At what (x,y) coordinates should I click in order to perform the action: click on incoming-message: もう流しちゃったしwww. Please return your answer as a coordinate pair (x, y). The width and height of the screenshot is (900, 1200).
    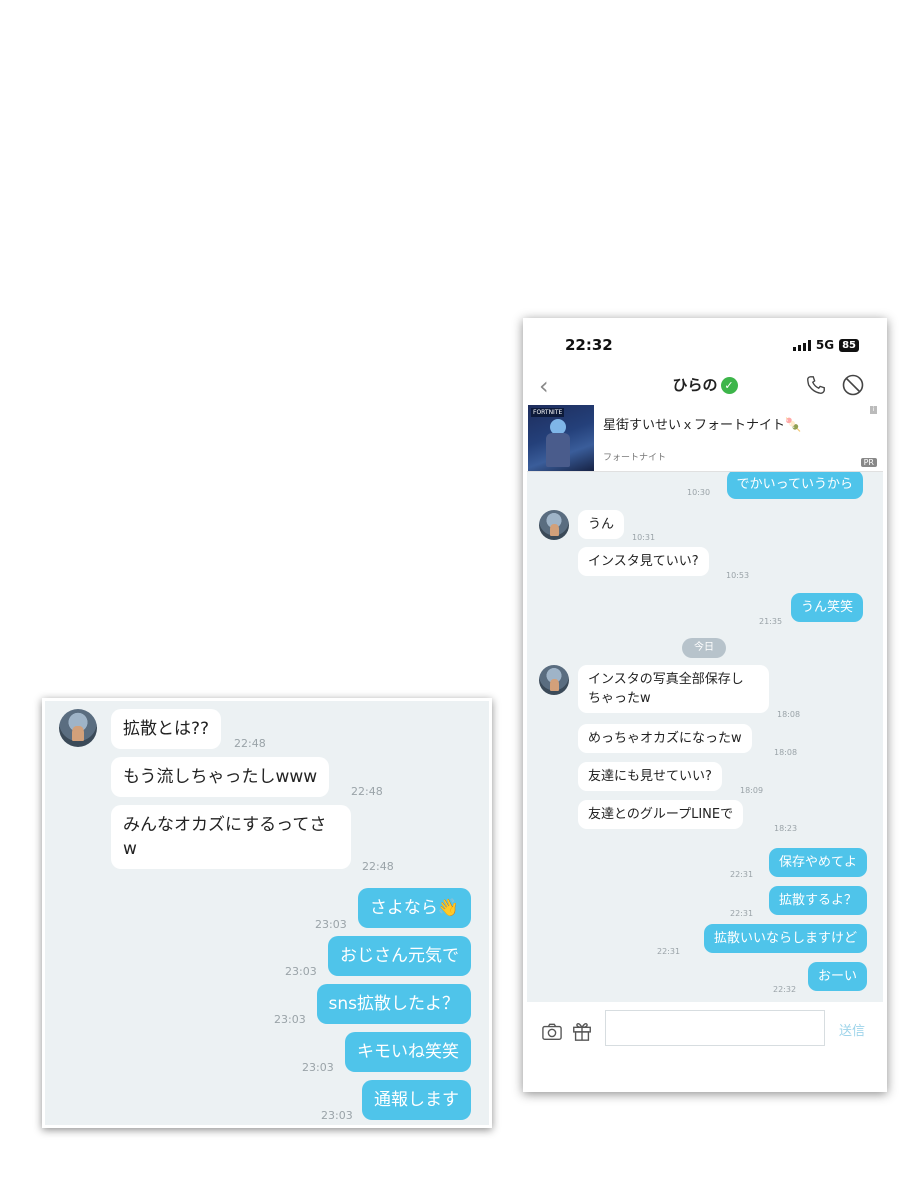
    Looking at the image, I should click on (220, 777).